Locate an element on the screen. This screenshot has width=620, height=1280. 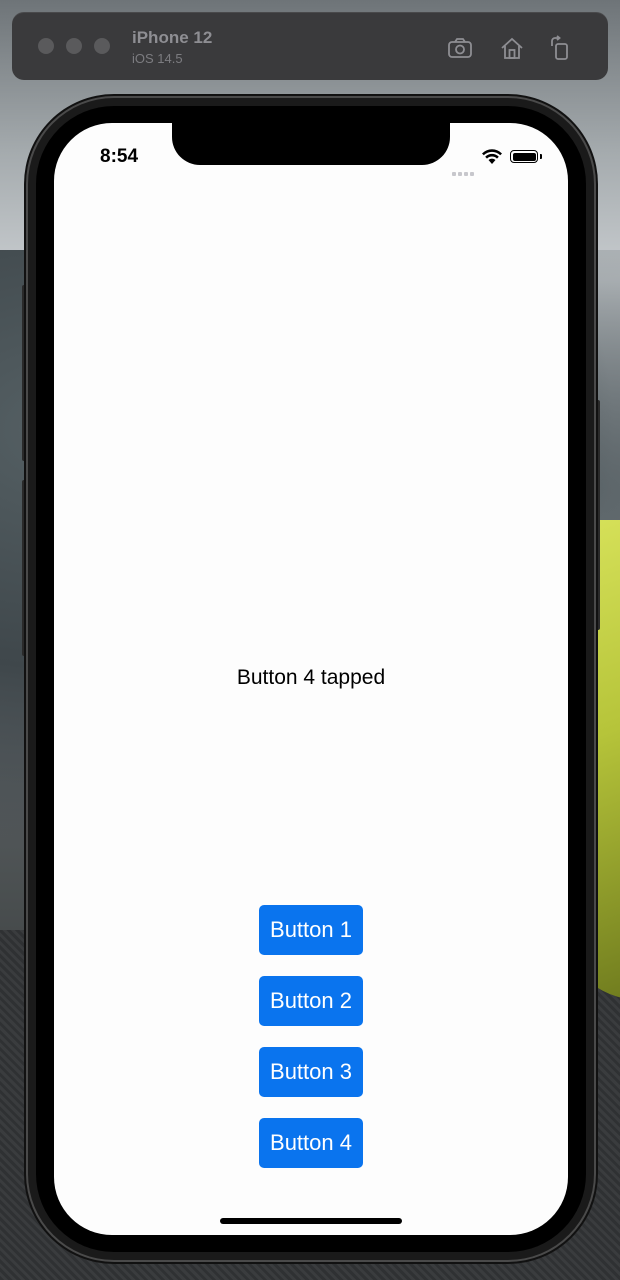
battery-icon is located at coordinates (524, 156).